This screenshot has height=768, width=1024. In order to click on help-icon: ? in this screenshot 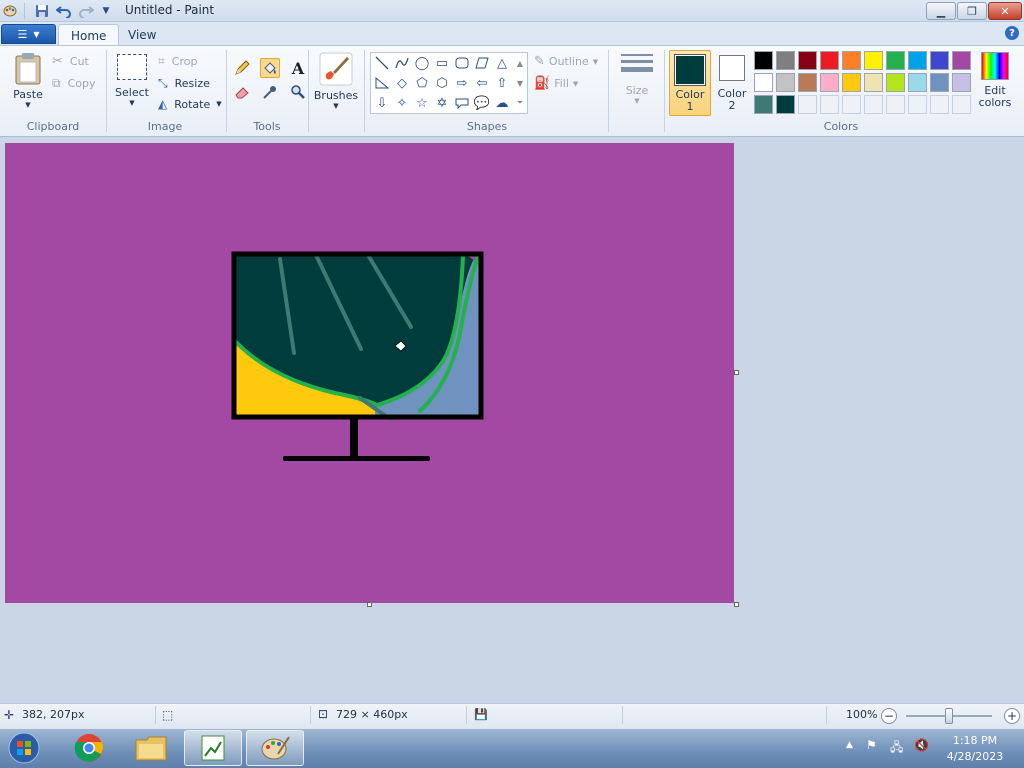, I will do `click(1012, 33)`.